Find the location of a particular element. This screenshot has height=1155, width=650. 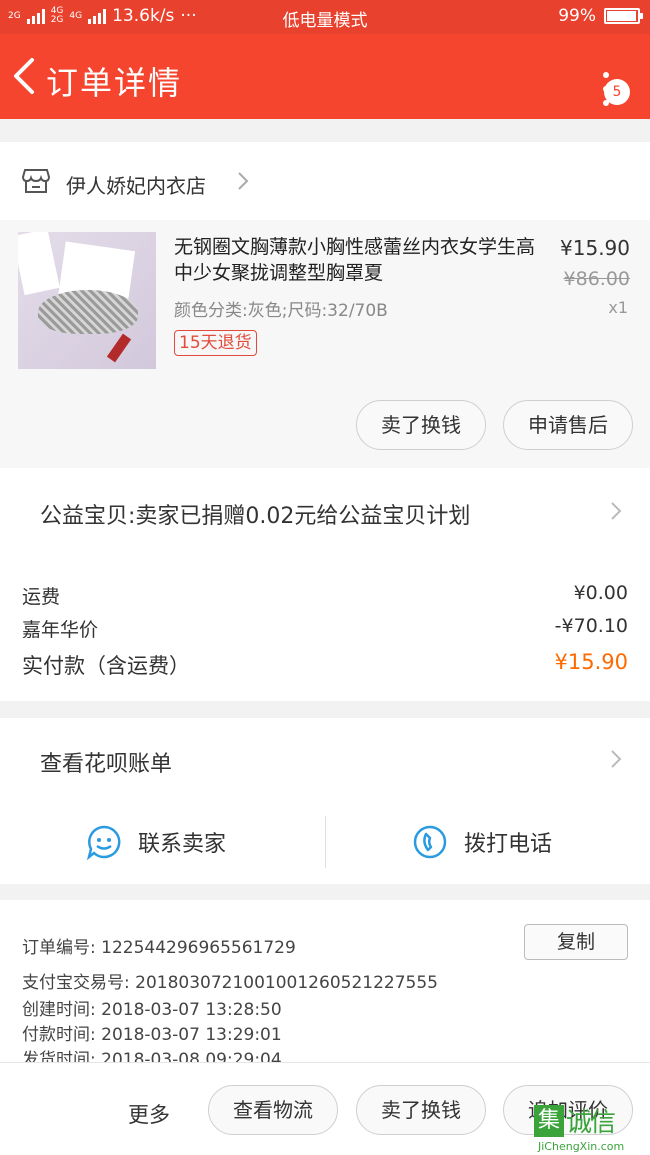

carnival-price-row: 嘉年华价 -¥70.10 is located at coordinates (325, 628).